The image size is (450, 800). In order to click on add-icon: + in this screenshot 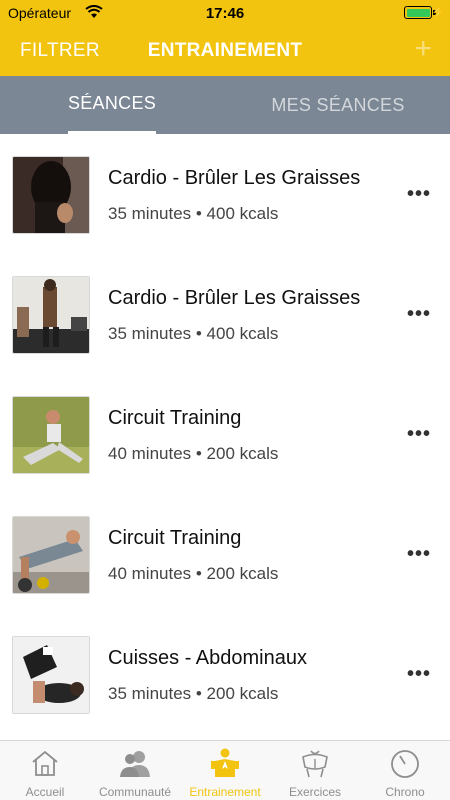, I will do `click(423, 49)`.